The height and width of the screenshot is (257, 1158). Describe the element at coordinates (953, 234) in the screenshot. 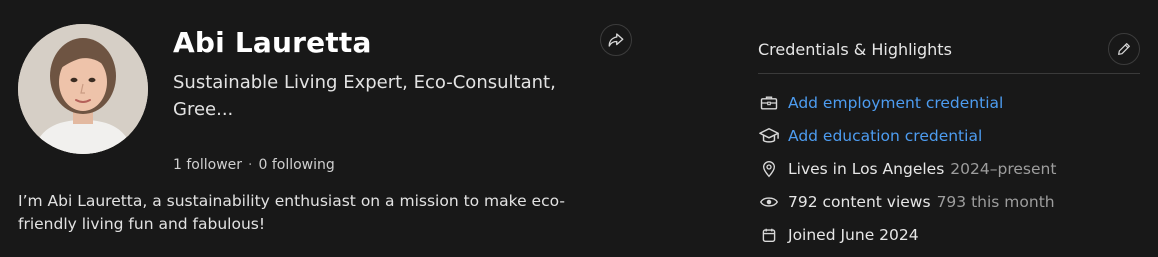

I see `joined-row: Joined June 2024` at that location.